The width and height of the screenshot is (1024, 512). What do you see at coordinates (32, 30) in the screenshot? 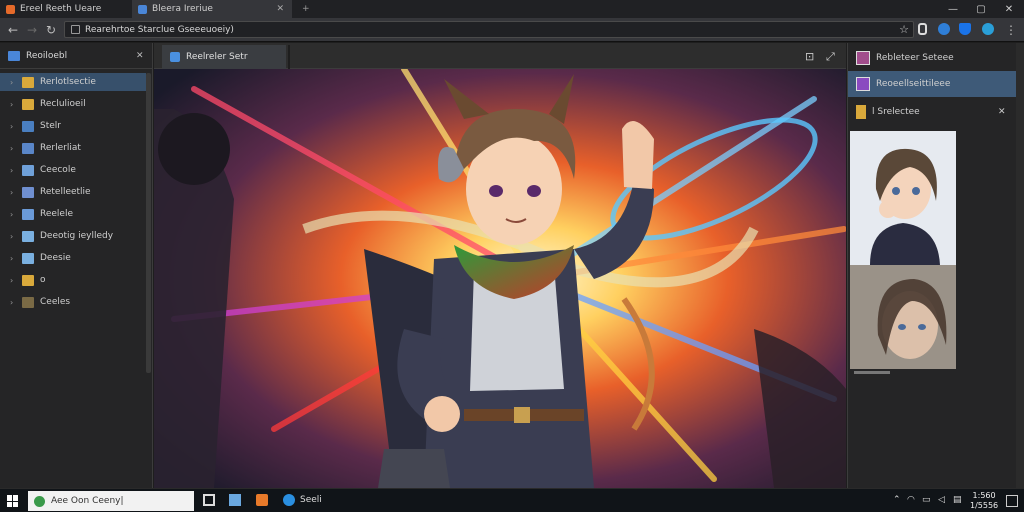
I see `forward-icon: →` at bounding box center [32, 30].